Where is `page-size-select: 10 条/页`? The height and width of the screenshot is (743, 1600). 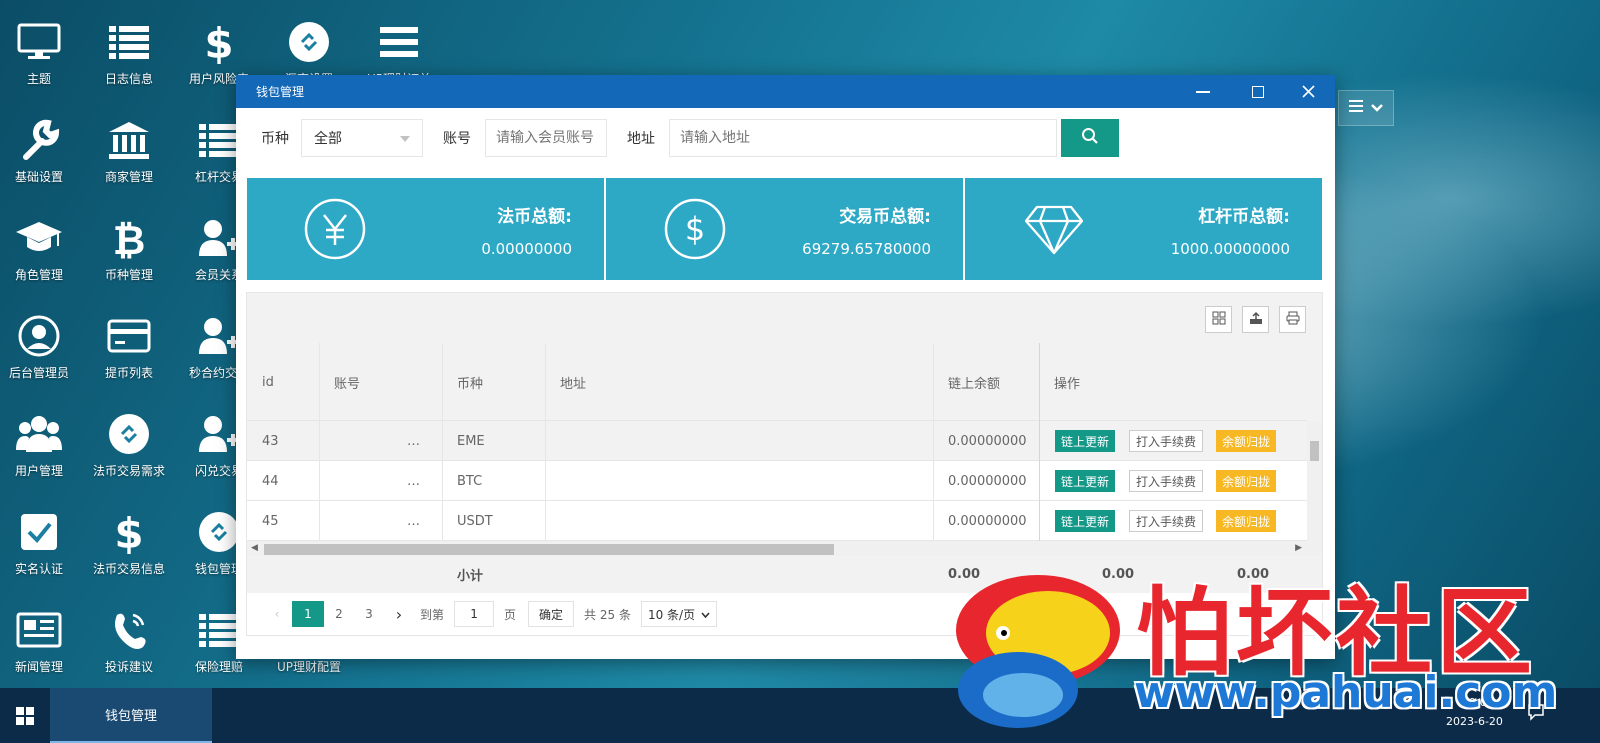
page-size-select: 10 条/页 is located at coordinates (679, 614).